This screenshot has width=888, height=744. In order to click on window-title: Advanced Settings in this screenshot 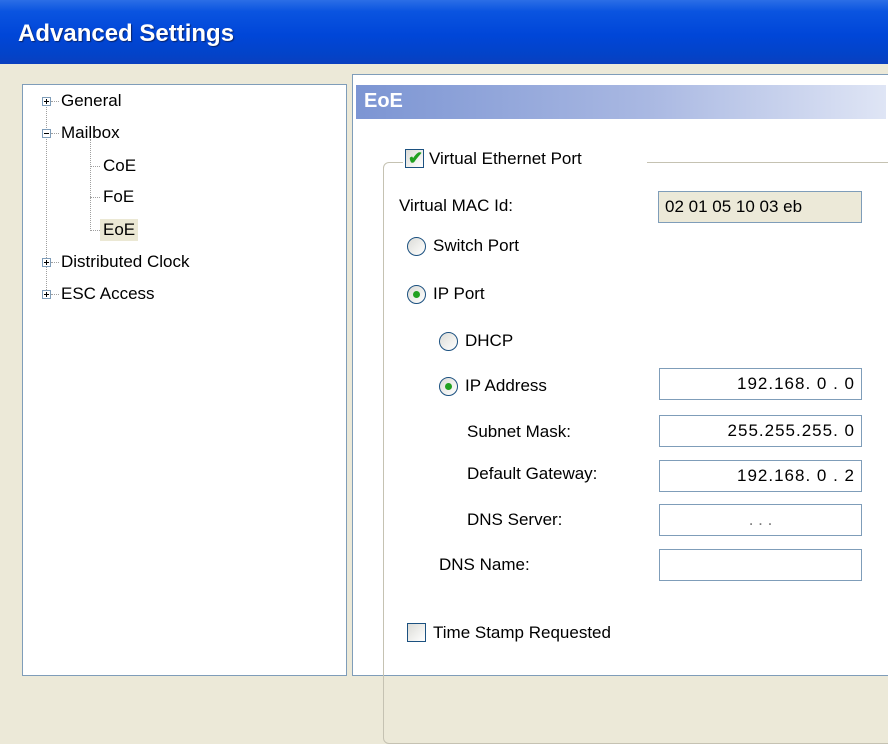, I will do `click(126, 33)`.